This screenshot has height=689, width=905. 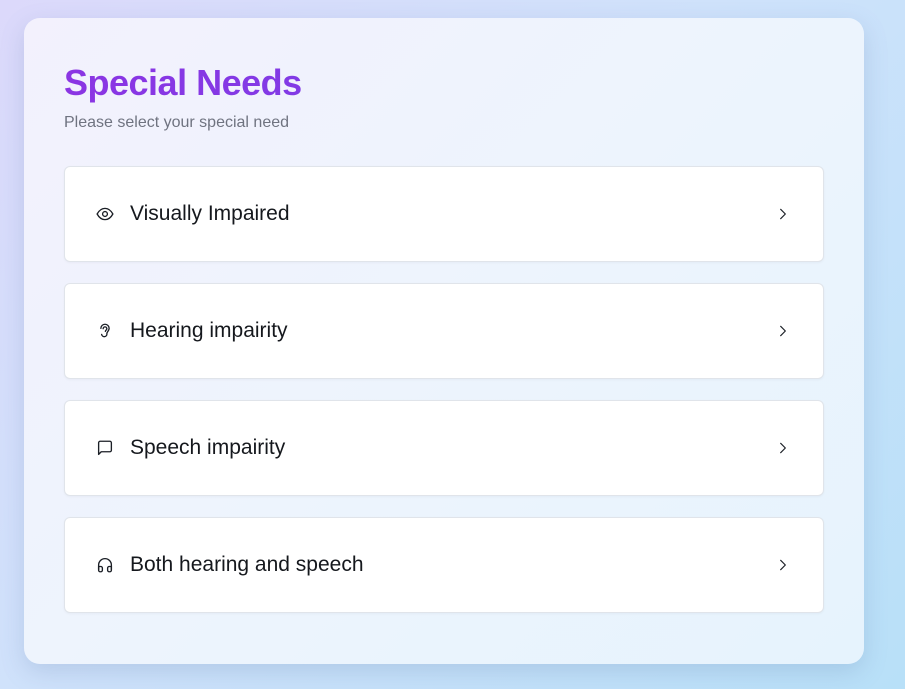 What do you see at coordinates (444, 448) in the screenshot?
I see `option-speech-impairity: Speech impairity` at bounding box center [444, 448].